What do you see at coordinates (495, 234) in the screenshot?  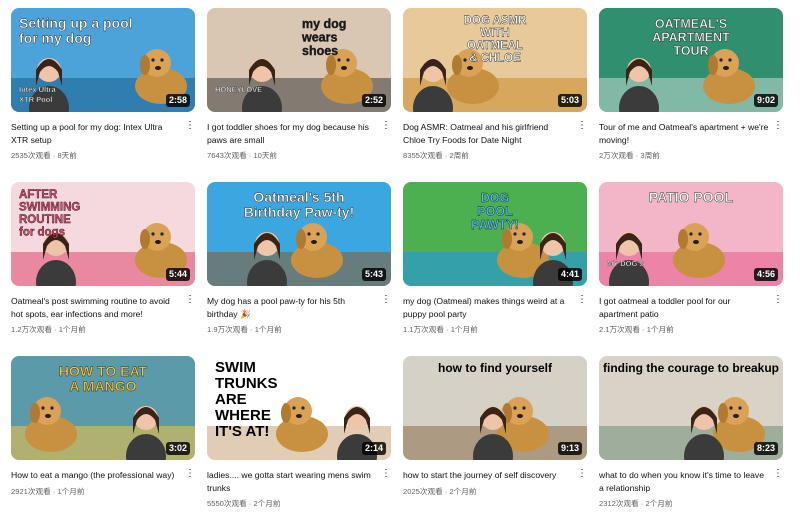 I see `video-thumbnail: DOG POOL PAWTY! 4:41` at bounding box center [495, 234].